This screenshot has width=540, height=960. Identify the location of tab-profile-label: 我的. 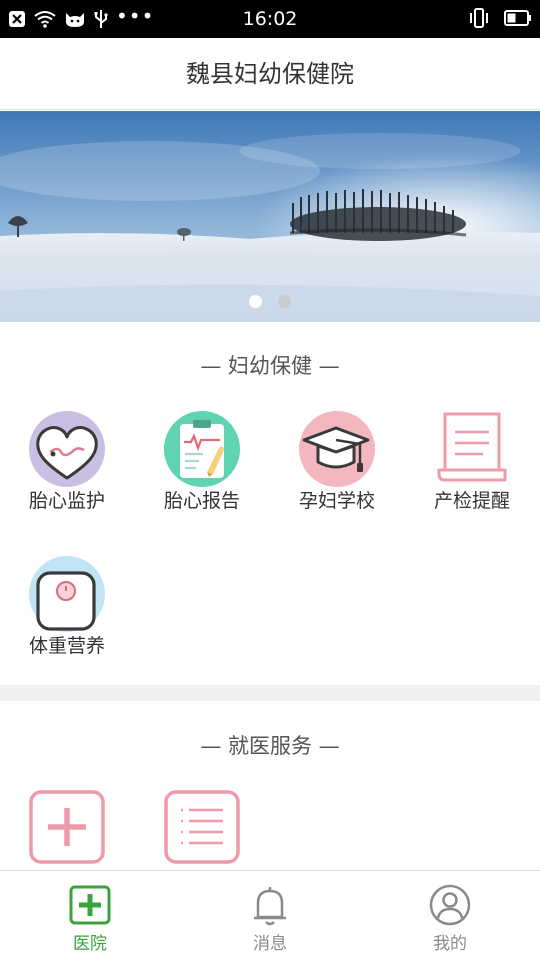
(450, 944).